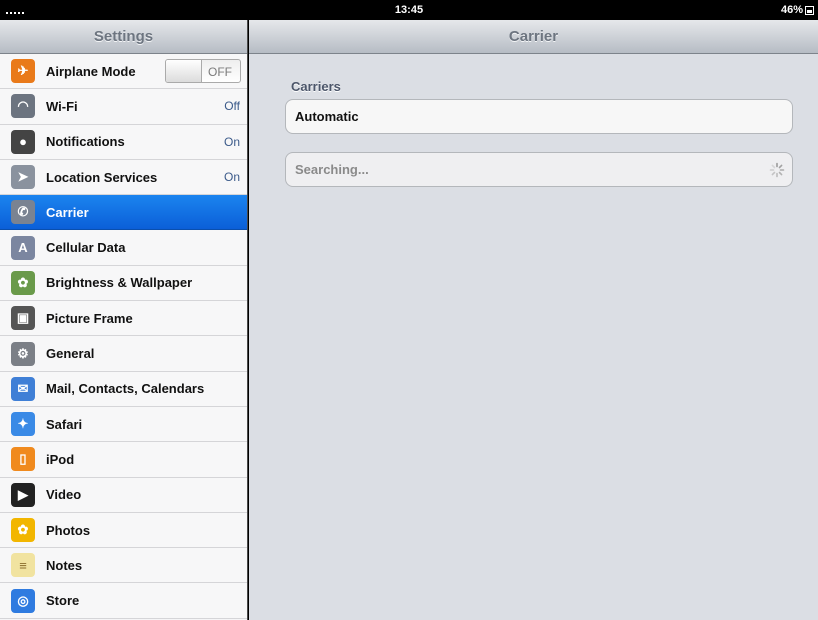  What do you see at coordinates (70, 354) in the screenshot?
I see `sidebar-item-label: General` at bounding box center [70, 354].